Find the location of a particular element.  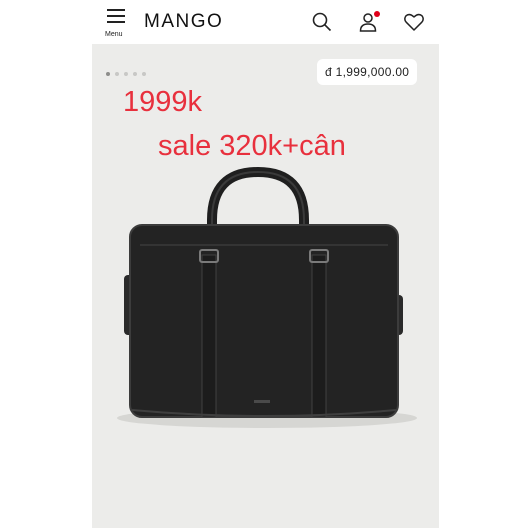

gallery-pagination is located at coordinates (128, 69).